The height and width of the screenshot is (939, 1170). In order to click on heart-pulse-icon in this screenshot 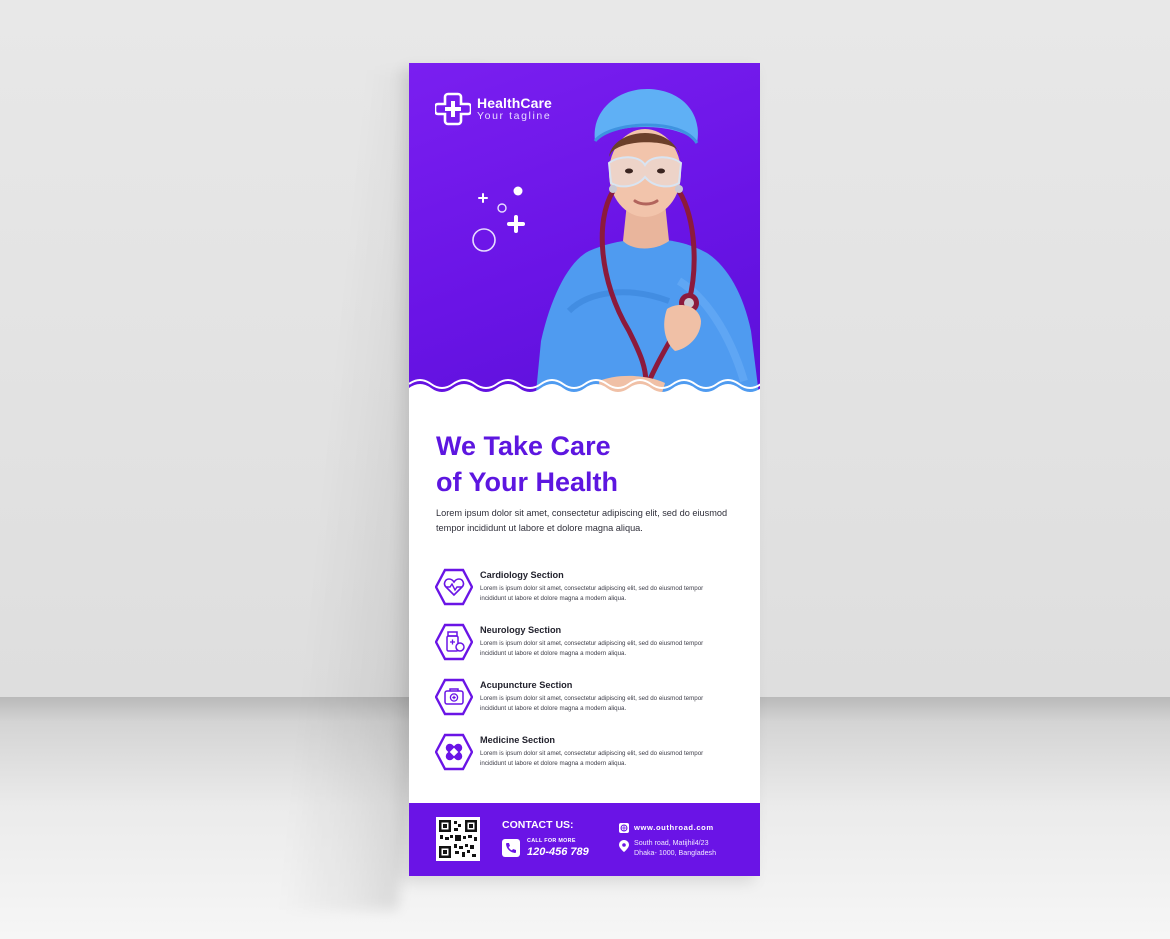, I will do `click(454, 587)`.